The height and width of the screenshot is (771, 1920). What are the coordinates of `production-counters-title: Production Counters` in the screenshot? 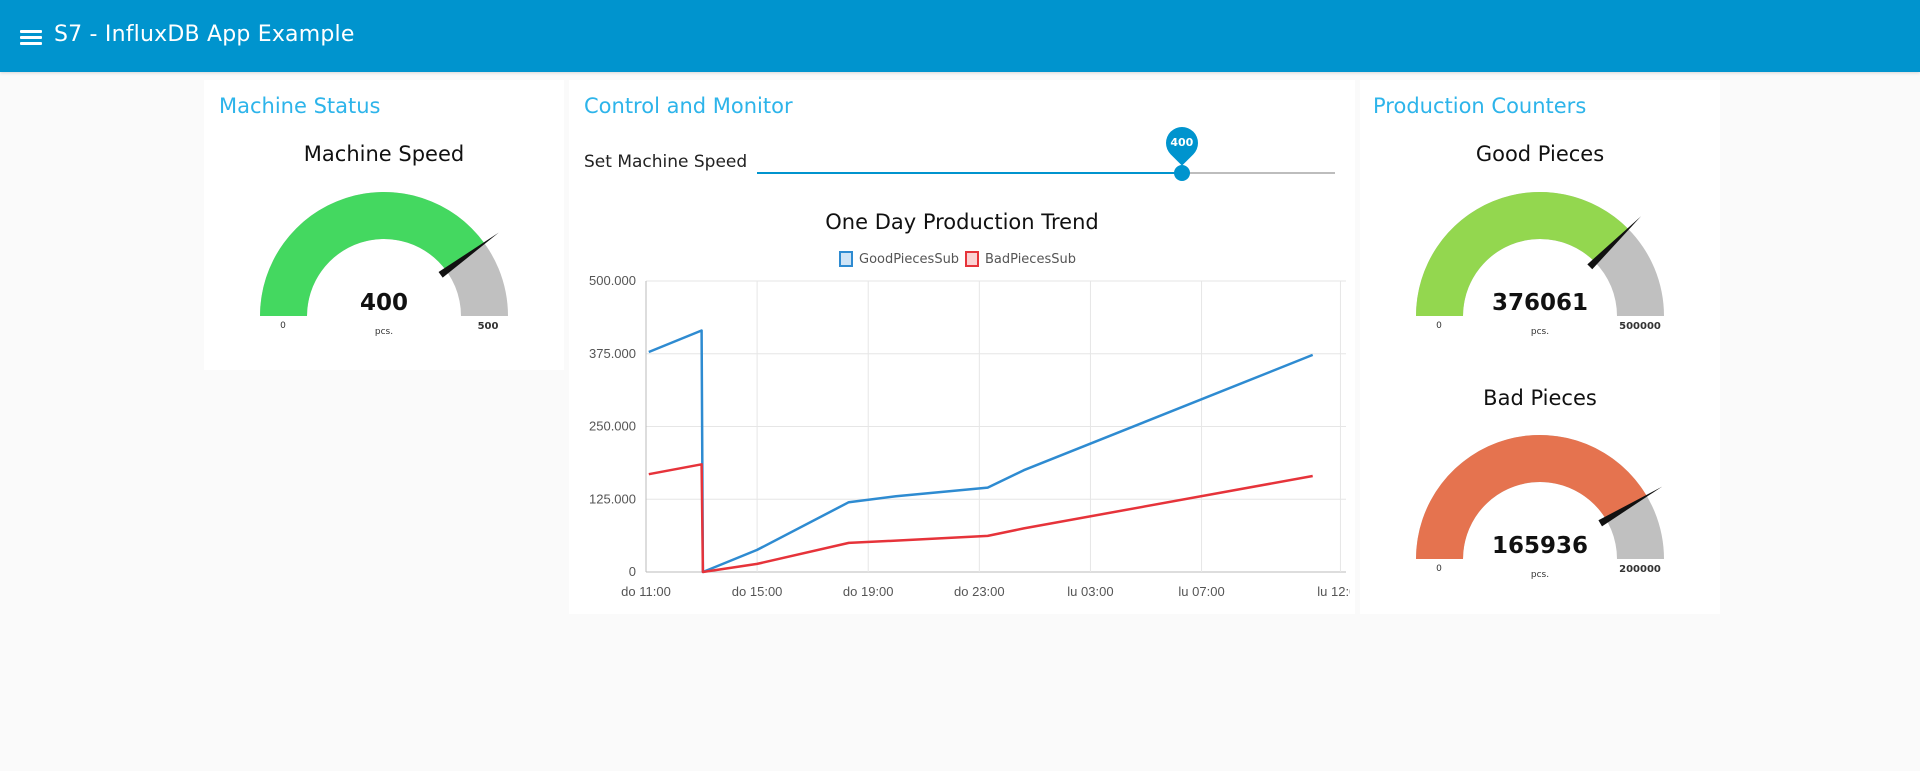 It's located at (1480, 106).